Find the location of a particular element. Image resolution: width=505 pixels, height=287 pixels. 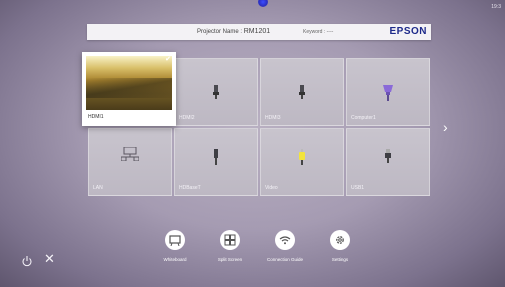

source-tile-hdmi3: HDMI3 is located at coordinates (302, 92).